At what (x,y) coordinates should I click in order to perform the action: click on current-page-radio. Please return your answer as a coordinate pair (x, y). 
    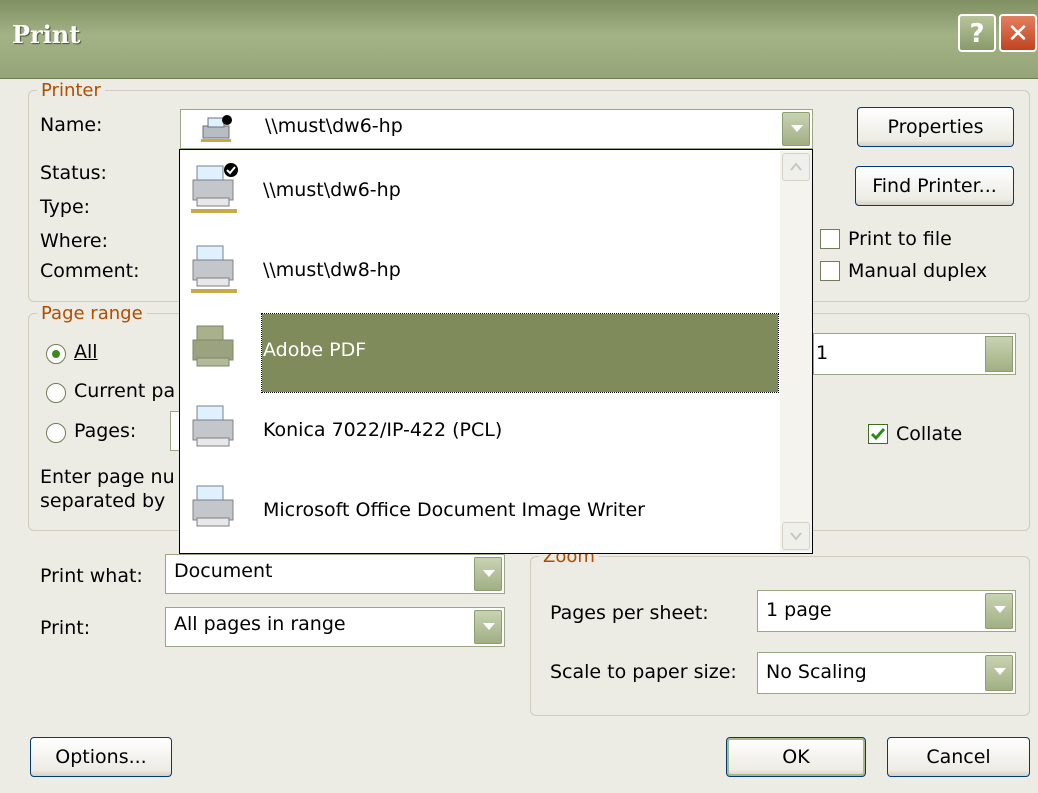
    Looking at the image, I should click on (56, 393).